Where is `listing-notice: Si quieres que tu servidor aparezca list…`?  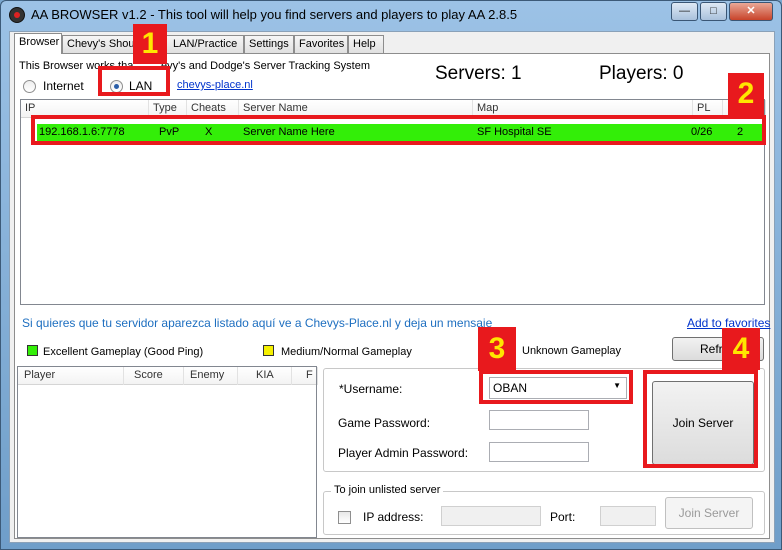 listing-notice: Si quieres que tu servidor aparezca list… is located at coordinates (257, 323).